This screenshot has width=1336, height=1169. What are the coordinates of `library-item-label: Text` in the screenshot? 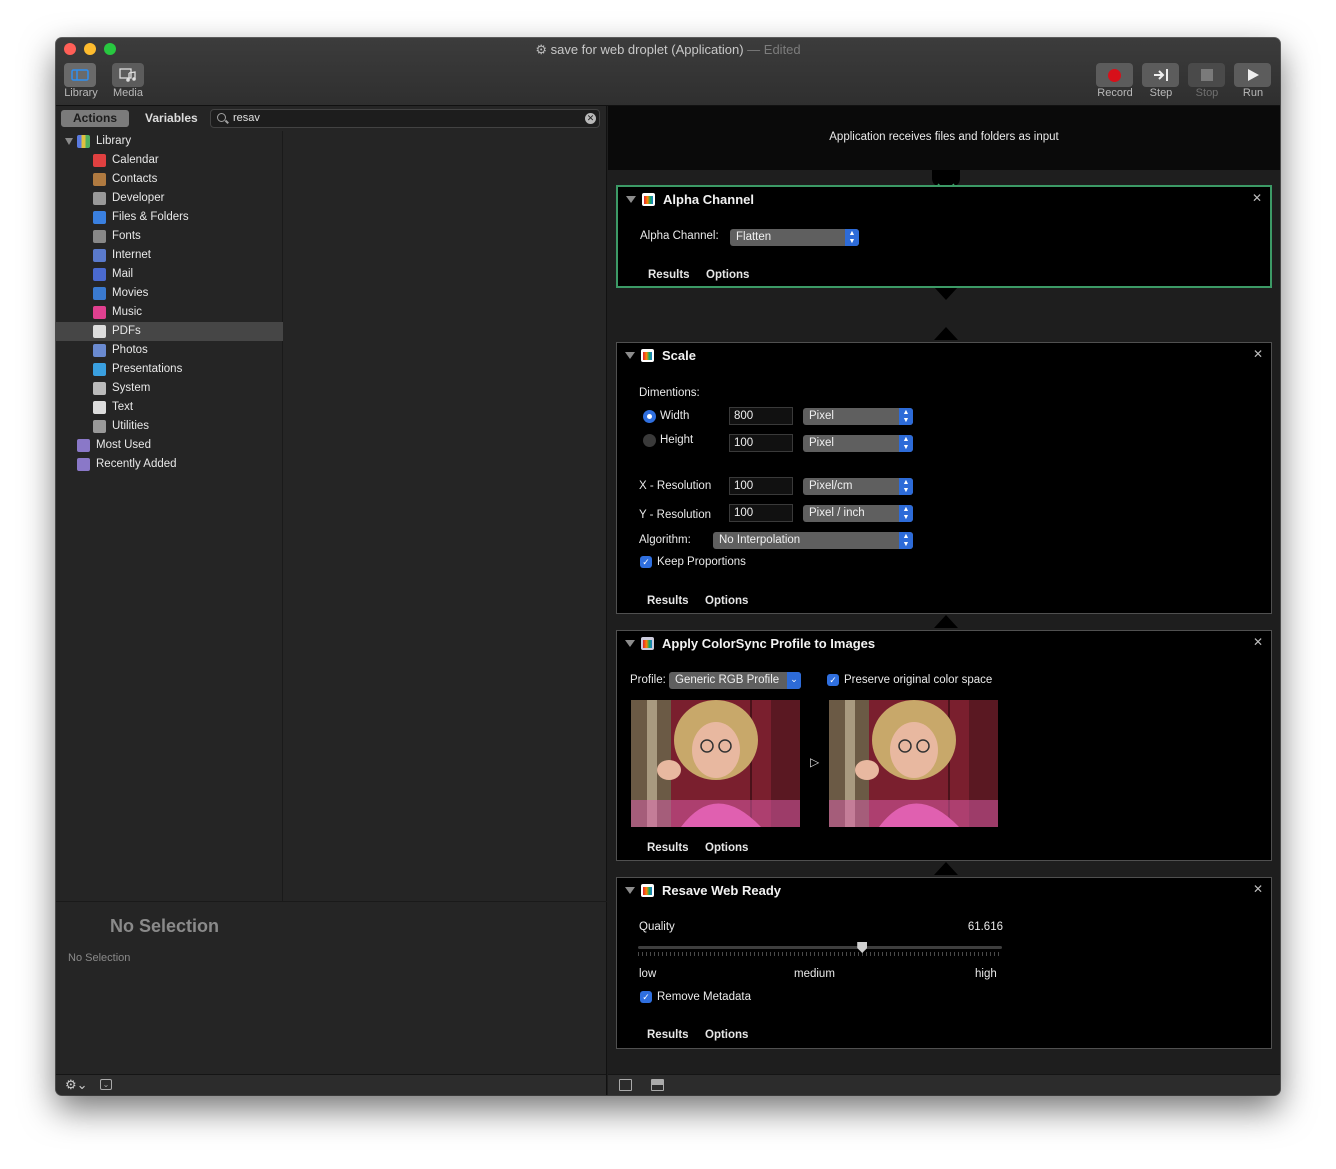 It's located at (123, 407).